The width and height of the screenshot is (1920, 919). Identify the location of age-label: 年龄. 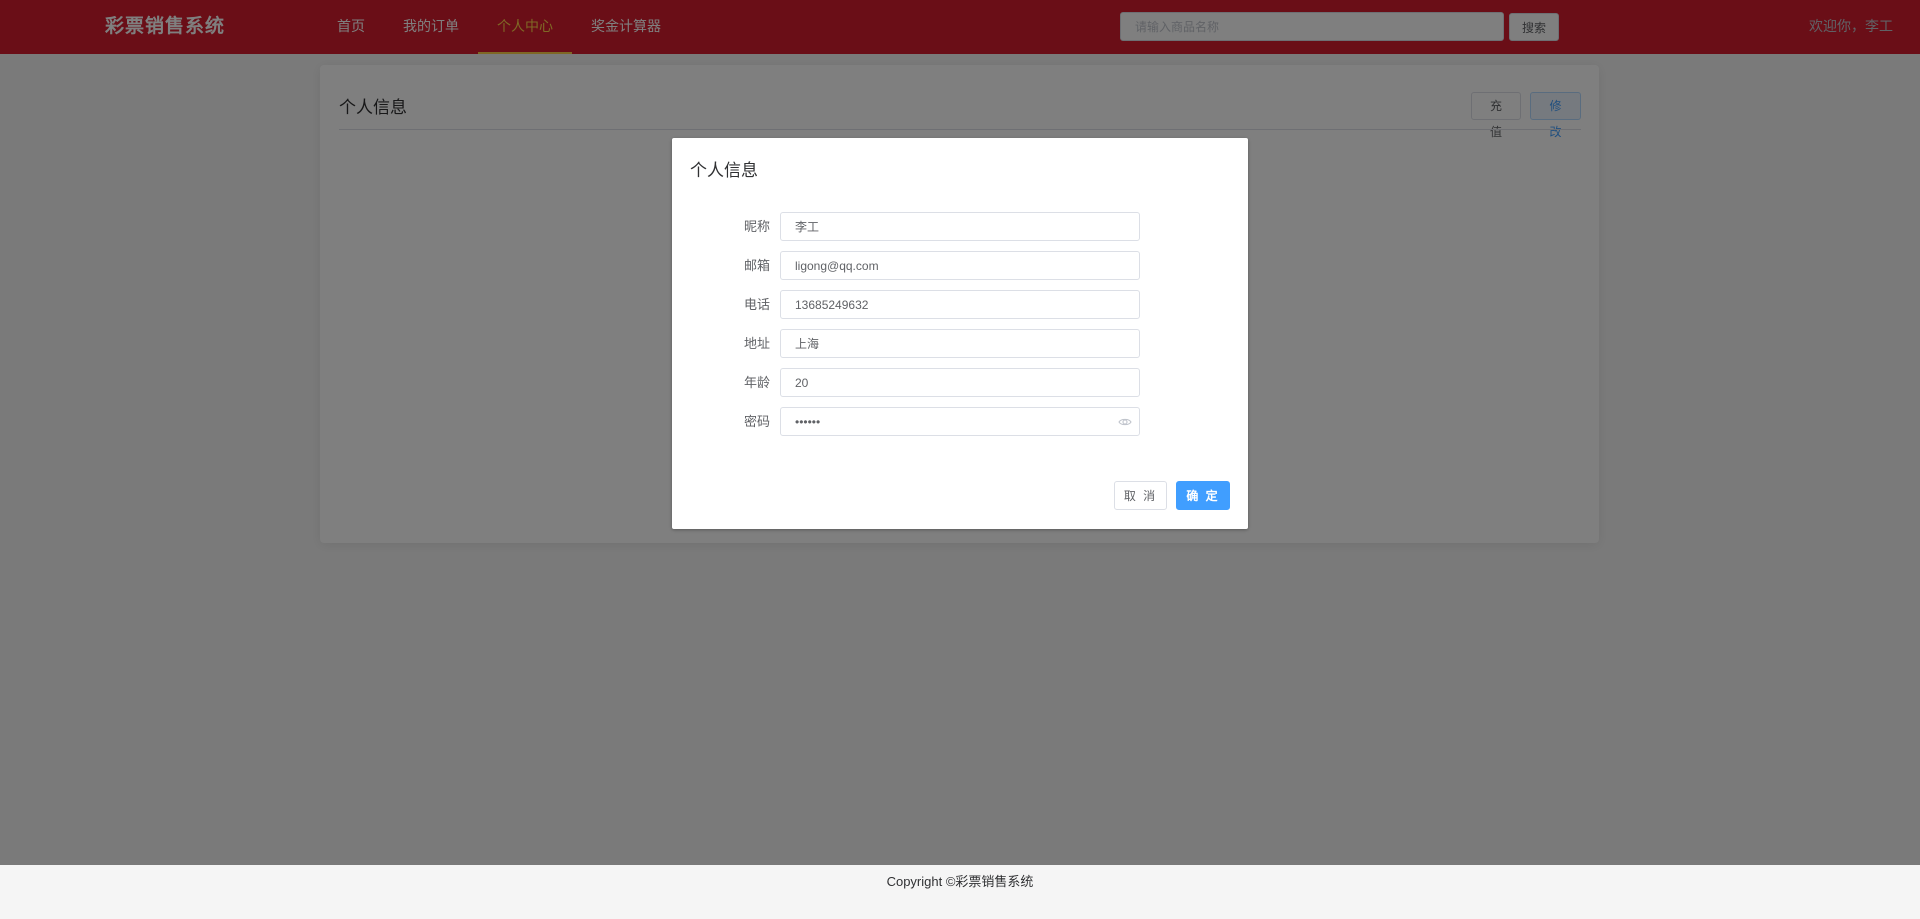
(756, 382).